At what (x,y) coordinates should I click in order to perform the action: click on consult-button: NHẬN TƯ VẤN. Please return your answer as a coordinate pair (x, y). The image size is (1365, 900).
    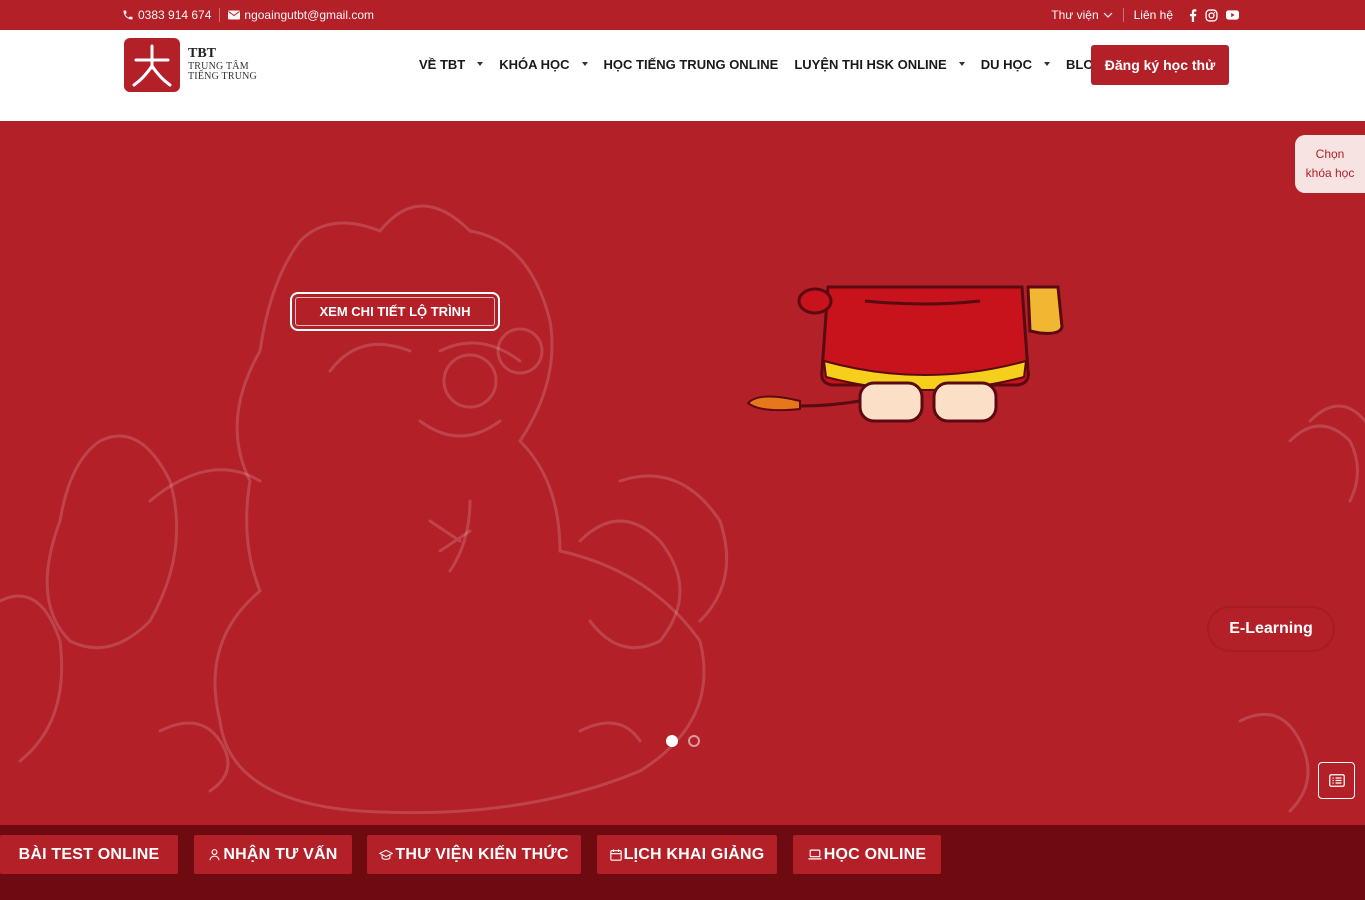
    Looking at the image, I should click on (273, 854).